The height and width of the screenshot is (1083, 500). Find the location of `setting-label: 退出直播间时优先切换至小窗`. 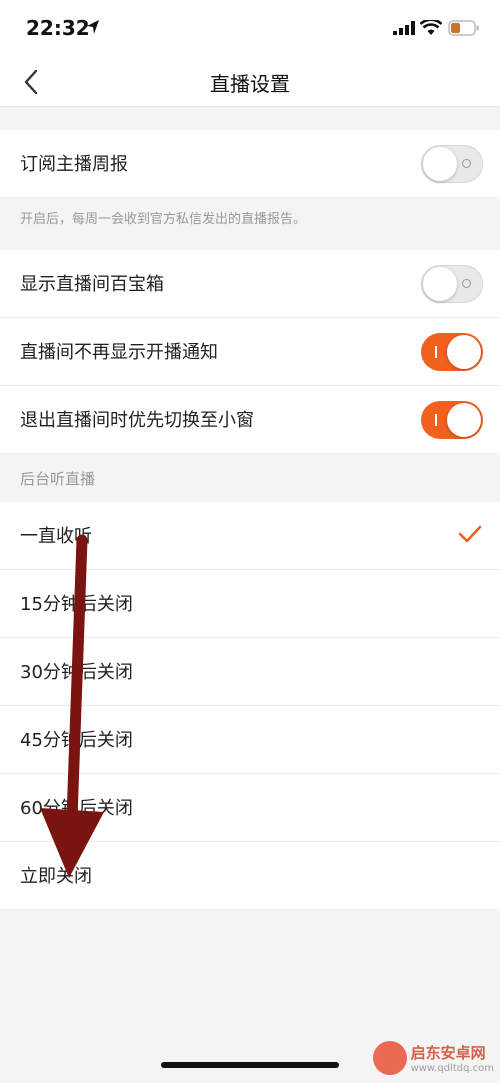

setting-label: 退出直播间时优先切换至小窗 is located at coordinates (137, 420).